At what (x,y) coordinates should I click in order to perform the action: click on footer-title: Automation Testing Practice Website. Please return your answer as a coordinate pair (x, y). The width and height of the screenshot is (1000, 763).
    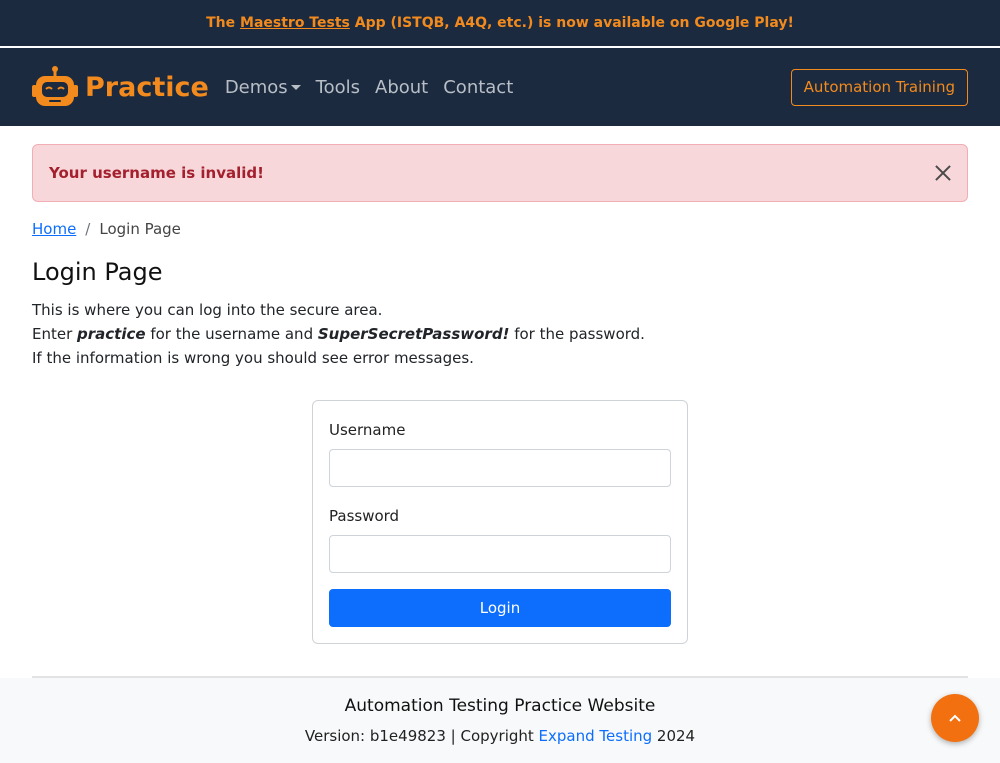
    Looking at the image, I should click on (500, 706).